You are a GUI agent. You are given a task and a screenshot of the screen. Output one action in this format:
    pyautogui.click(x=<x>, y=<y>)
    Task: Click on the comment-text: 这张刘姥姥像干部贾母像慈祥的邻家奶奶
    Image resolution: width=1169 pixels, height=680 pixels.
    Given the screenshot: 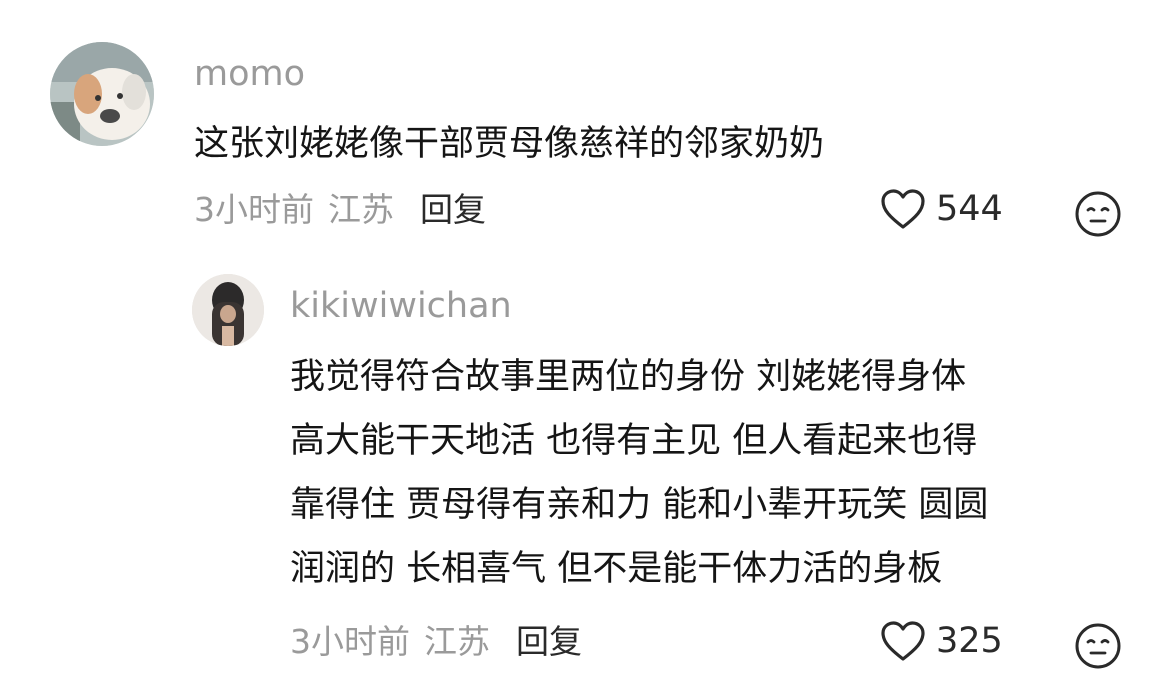 What is the action you would take?
    pyautogui.click(x=509, y=144)
    